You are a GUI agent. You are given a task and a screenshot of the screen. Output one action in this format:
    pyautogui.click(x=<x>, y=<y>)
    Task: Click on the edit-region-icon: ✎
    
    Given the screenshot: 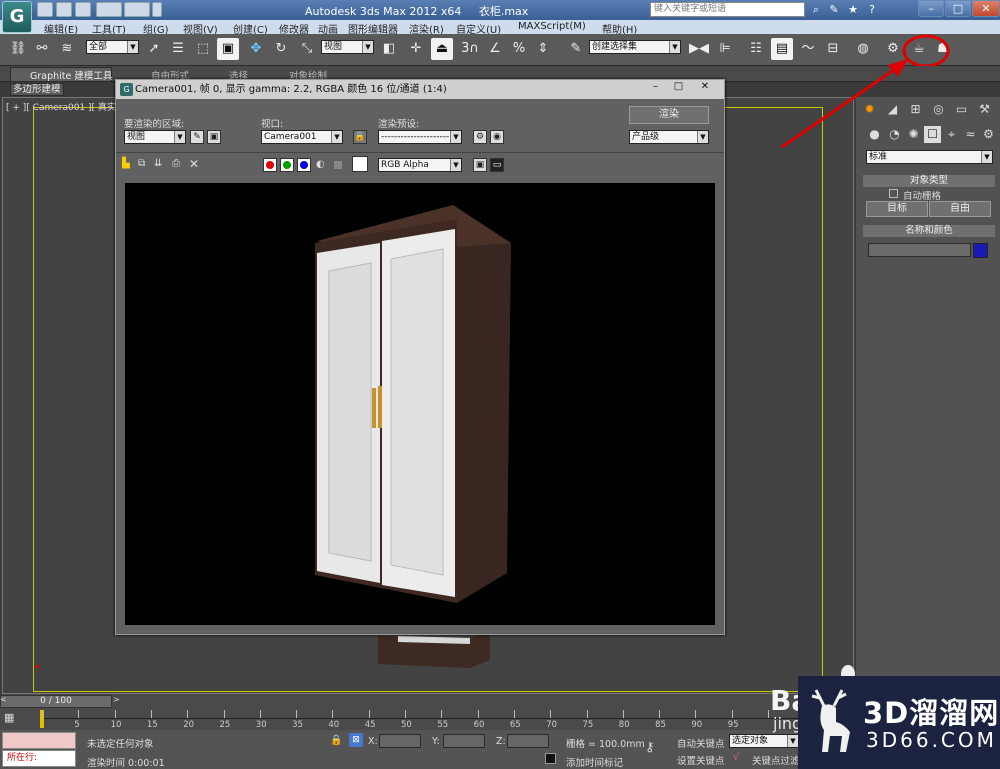 What is the action you would take?
    pyautogui.click(x=197, y=137)
    